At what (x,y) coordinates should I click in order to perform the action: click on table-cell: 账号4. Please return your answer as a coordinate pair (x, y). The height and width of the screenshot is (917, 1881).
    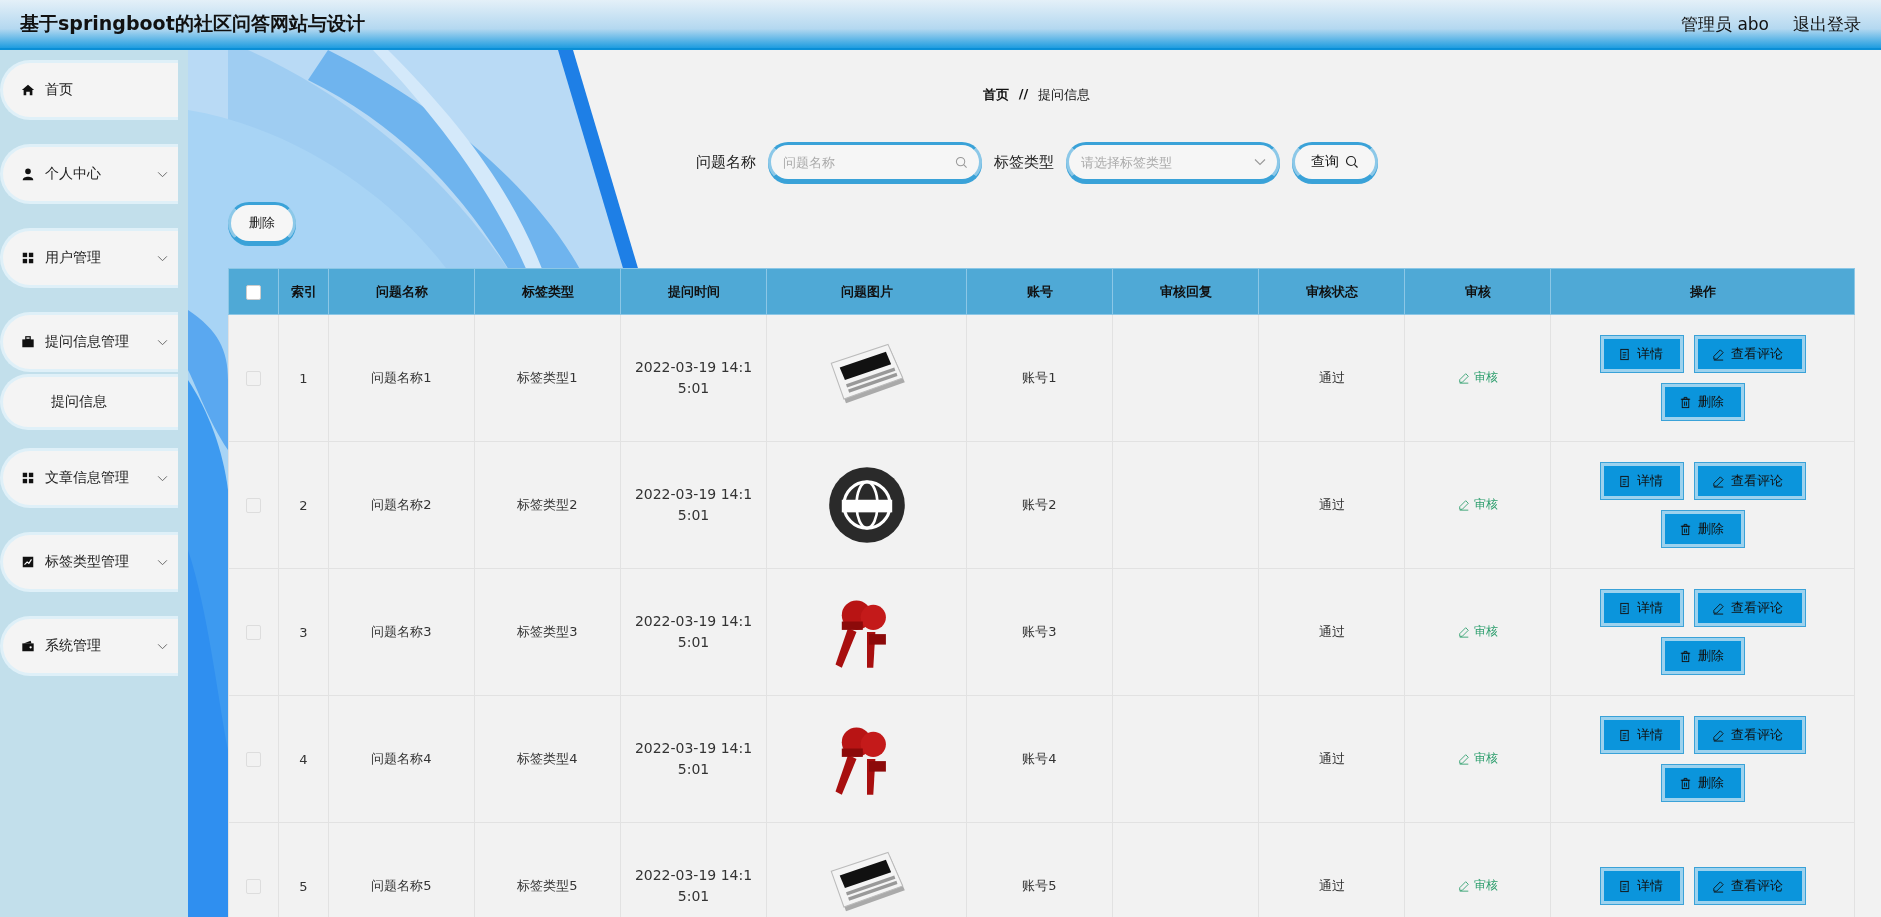
    Looking at the image, I should click on (1039, 759).